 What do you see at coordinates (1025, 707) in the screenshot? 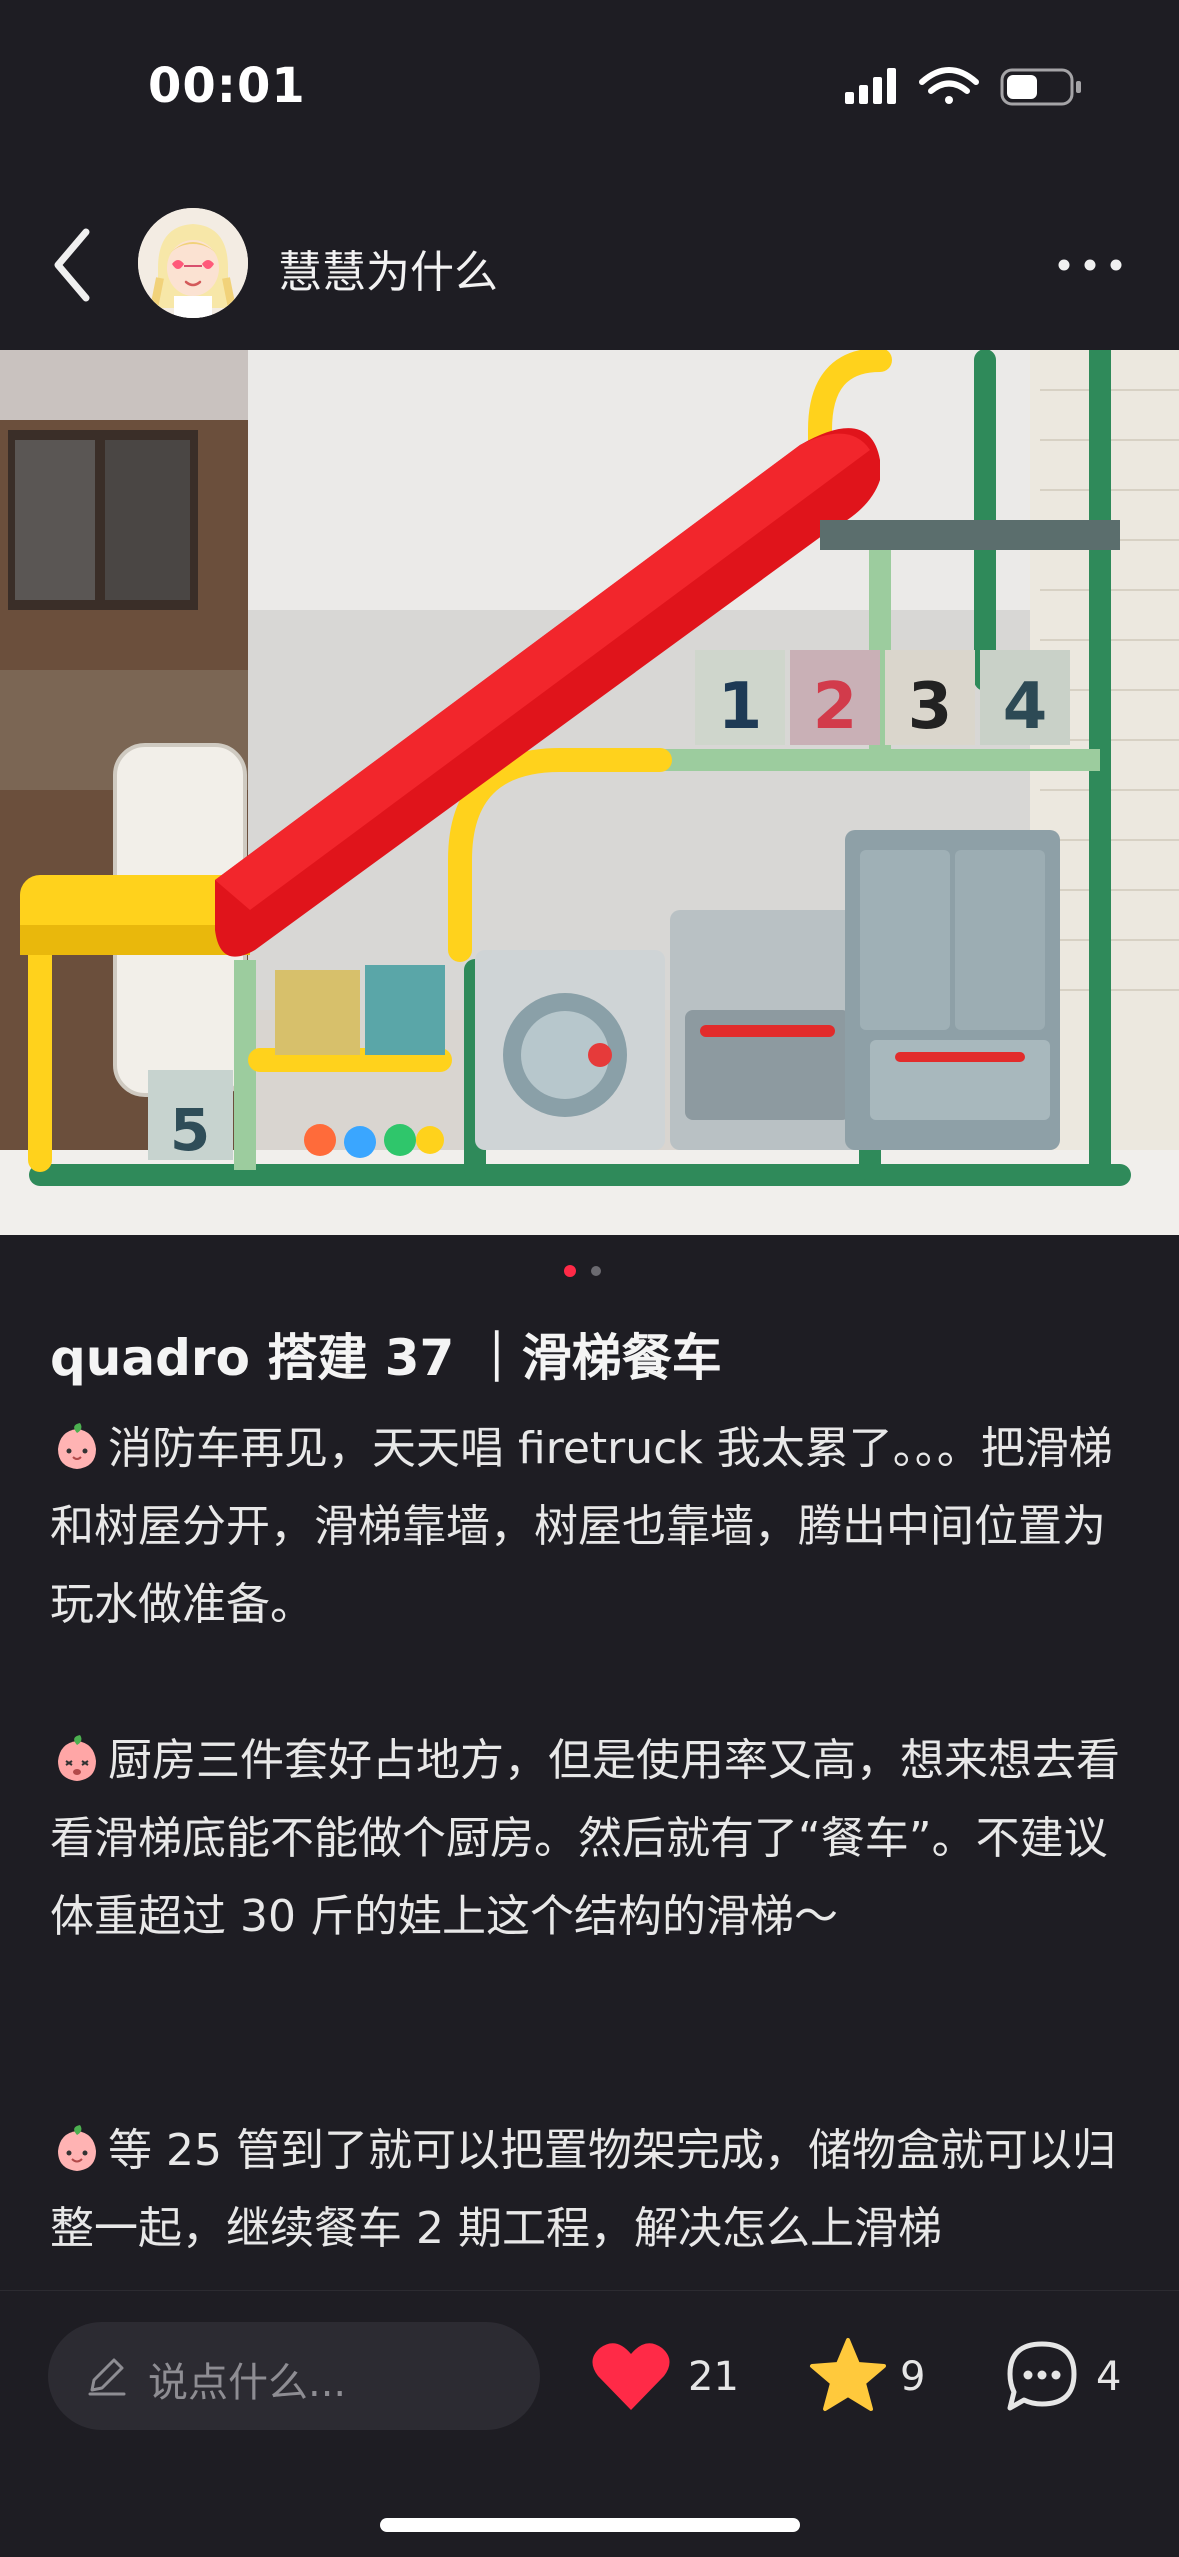
I see `svg-text: 4` at bounding box center [1025, 707].